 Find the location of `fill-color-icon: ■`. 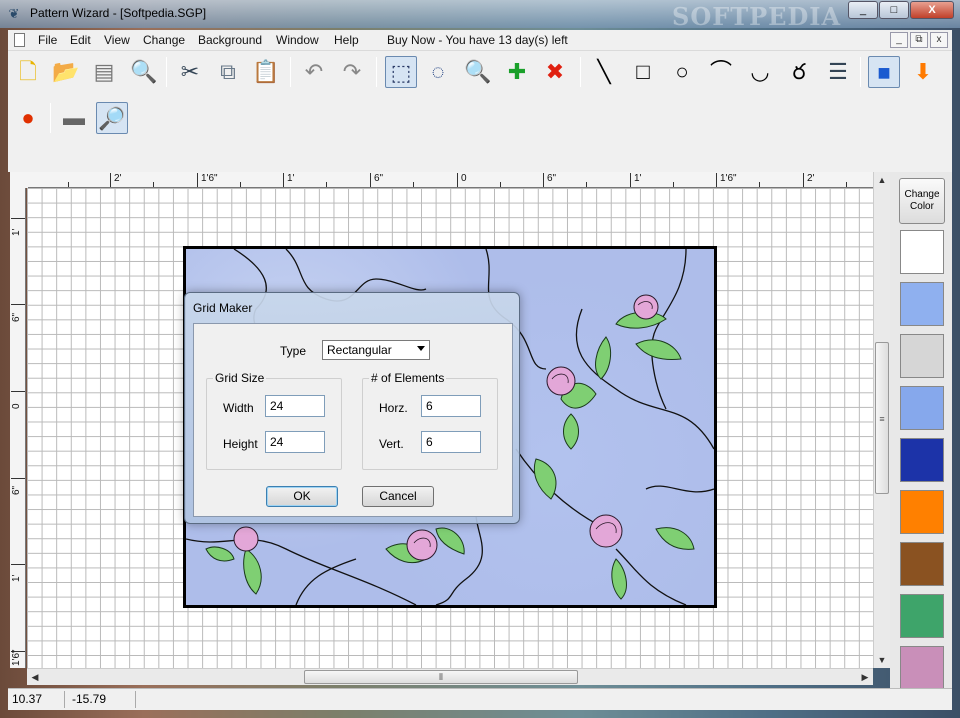

fill-color-icon: ■ is located at coordinates (884, 72).